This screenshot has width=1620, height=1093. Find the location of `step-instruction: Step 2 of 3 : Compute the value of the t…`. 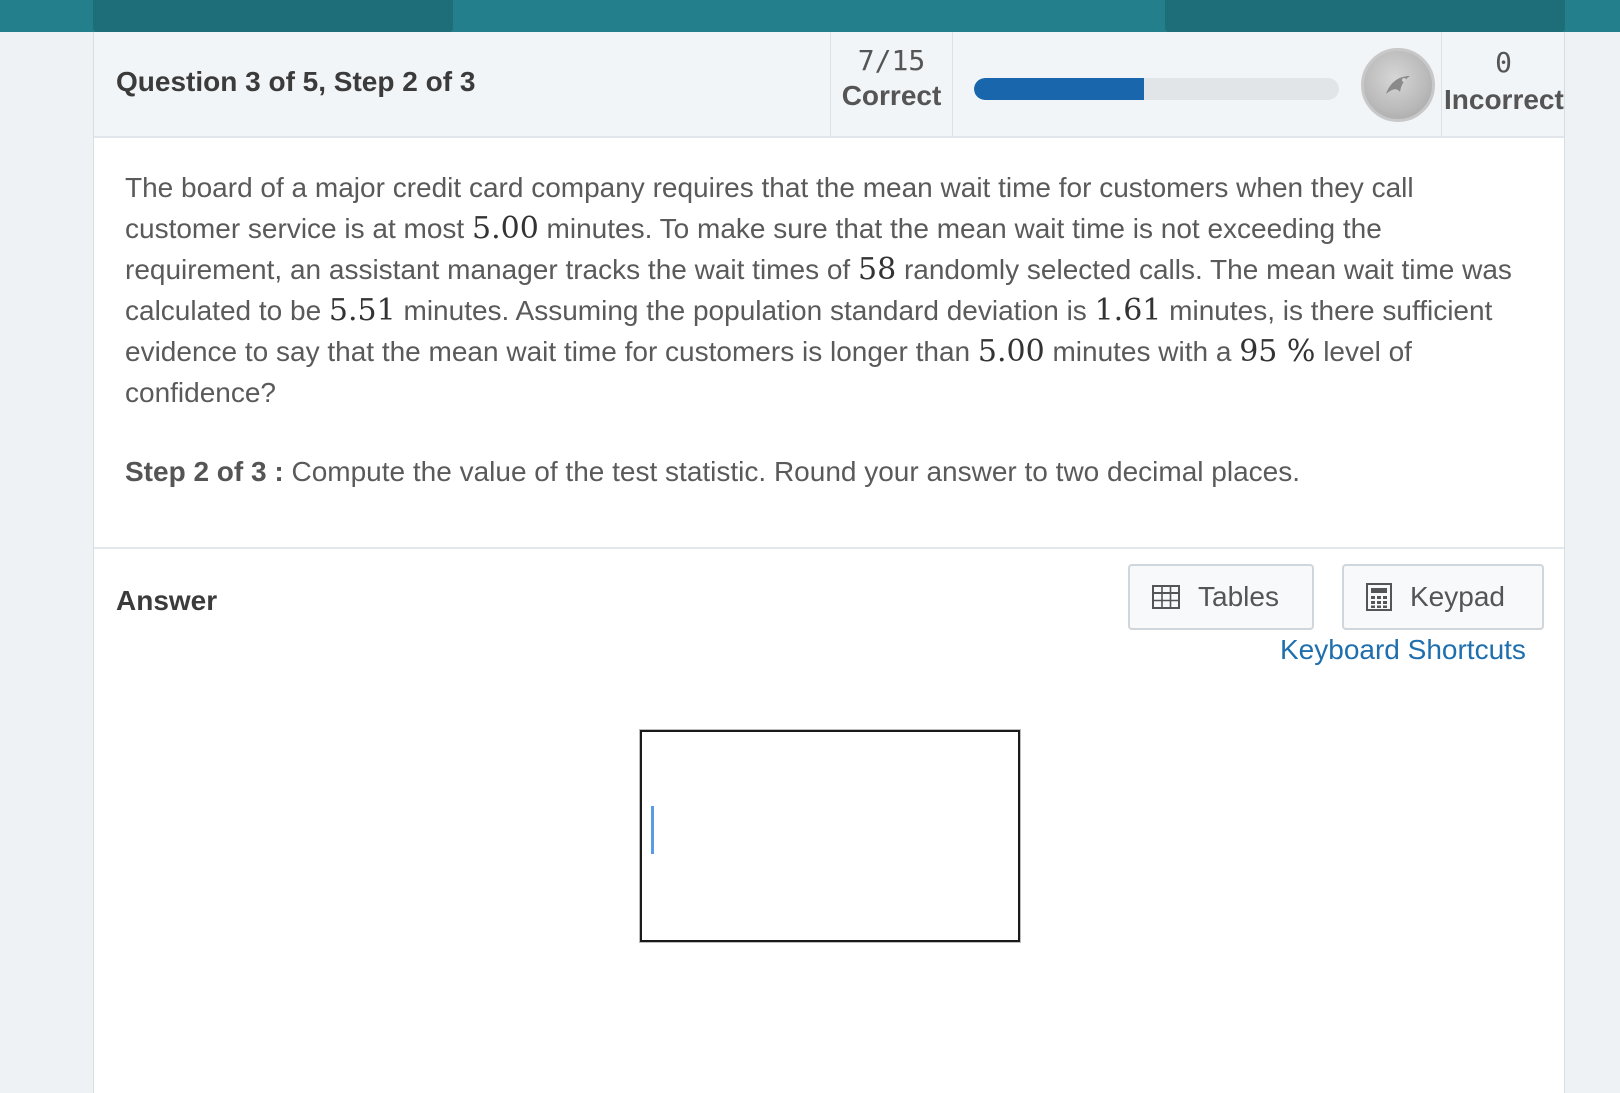

step-instruction: Step 2 of 3 : Compute the value of the t… is located at coordinates (830, 472).